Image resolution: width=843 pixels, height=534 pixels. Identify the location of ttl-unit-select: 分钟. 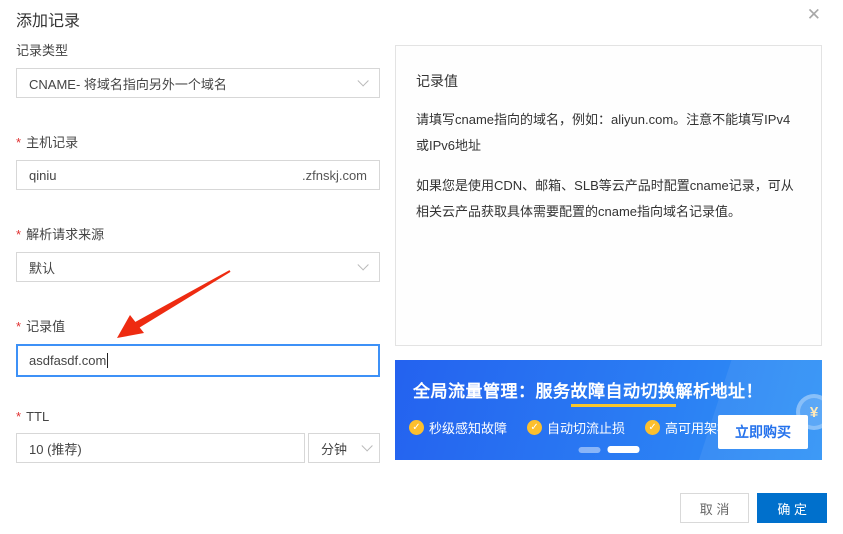
(344, 448).